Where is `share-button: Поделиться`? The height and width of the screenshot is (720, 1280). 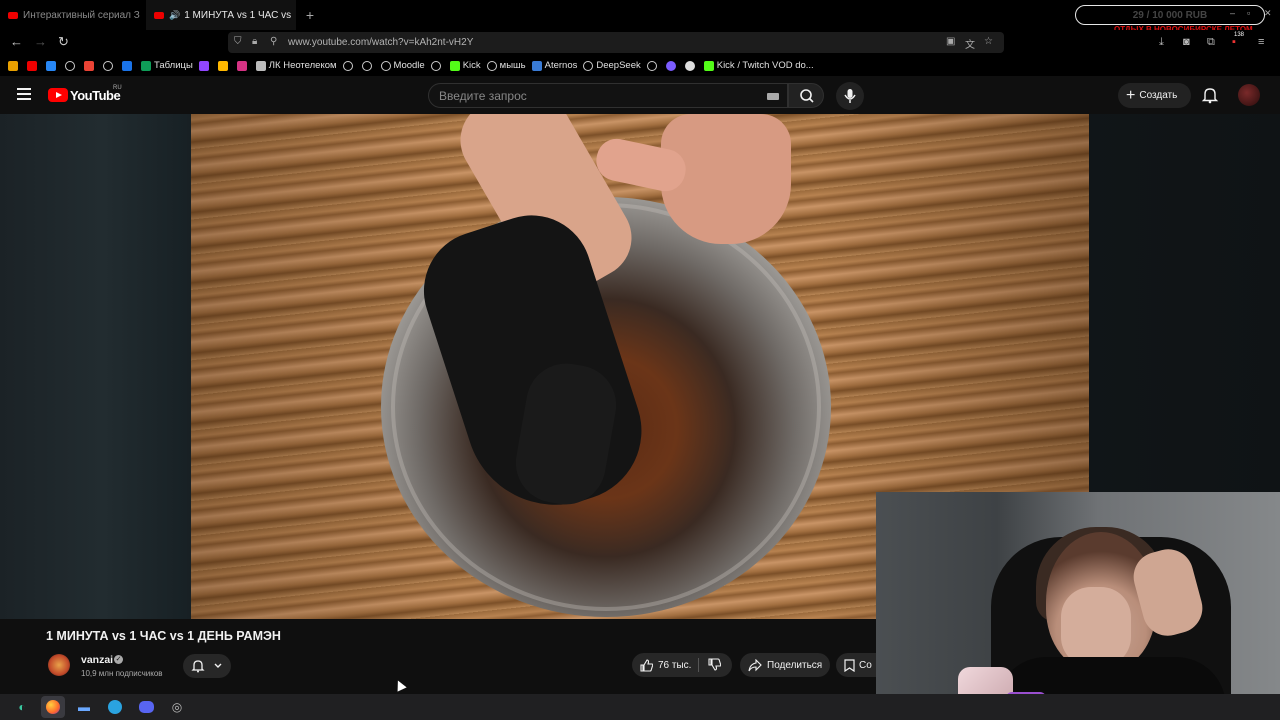
share-button: Поделиться is located at coordinates (785, 665).